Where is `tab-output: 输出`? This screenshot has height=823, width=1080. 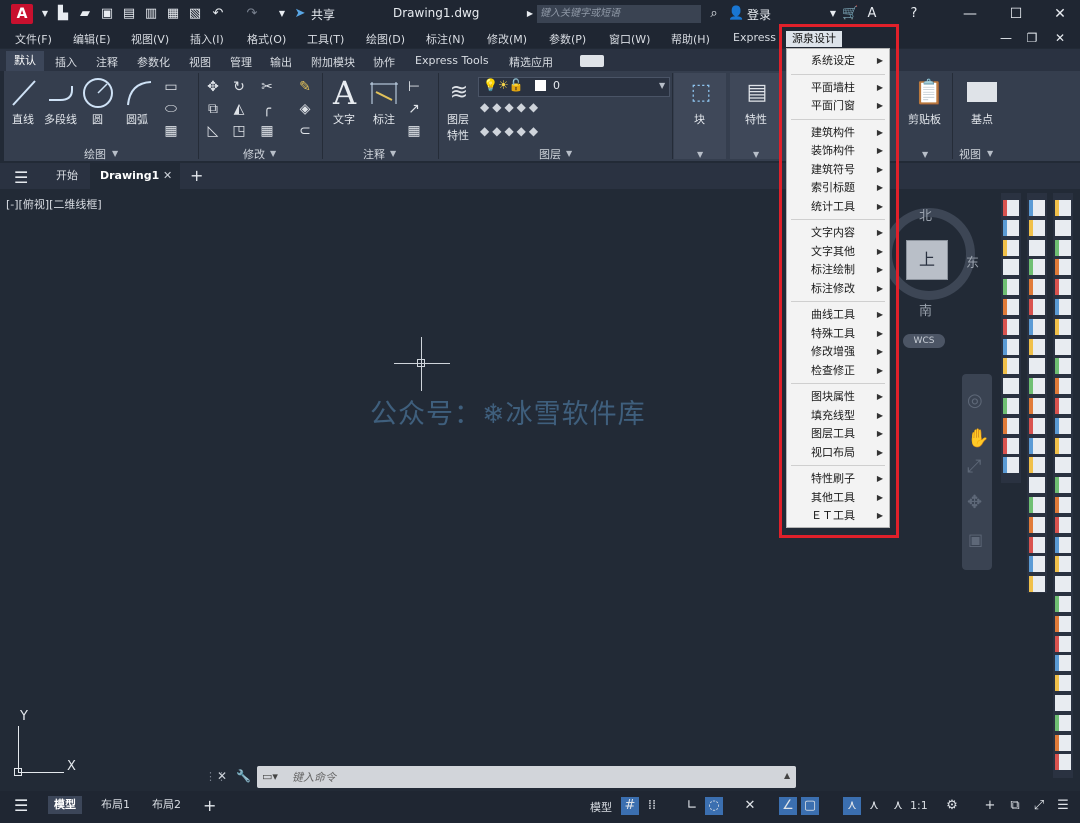
tab-output: 输出 is located at coordinates (281, 62).